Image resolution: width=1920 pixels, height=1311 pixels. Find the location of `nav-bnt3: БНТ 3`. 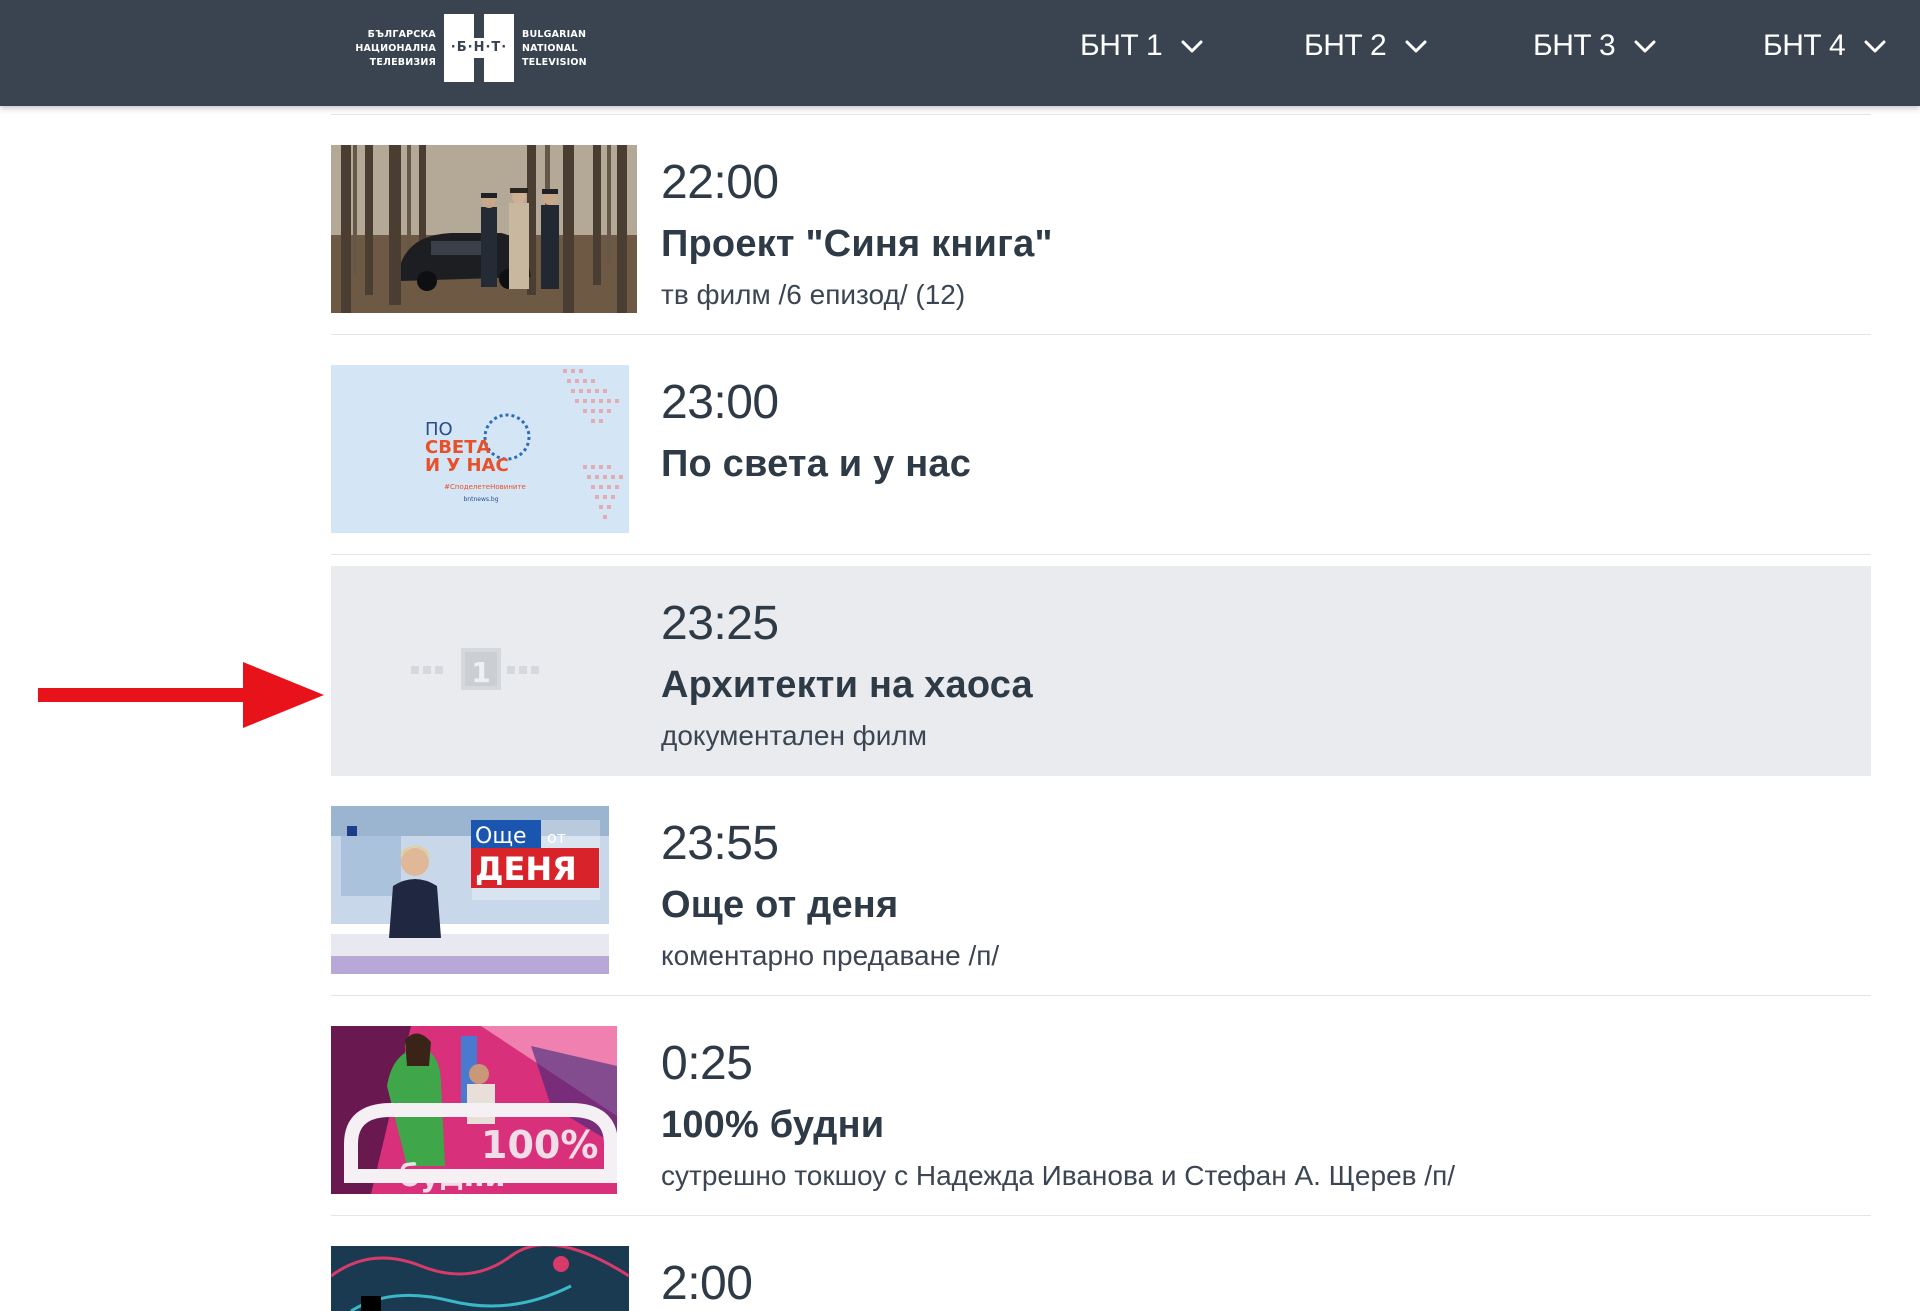

nav-bnt3: БНТ 3 is located at coordinates (1595, 46).